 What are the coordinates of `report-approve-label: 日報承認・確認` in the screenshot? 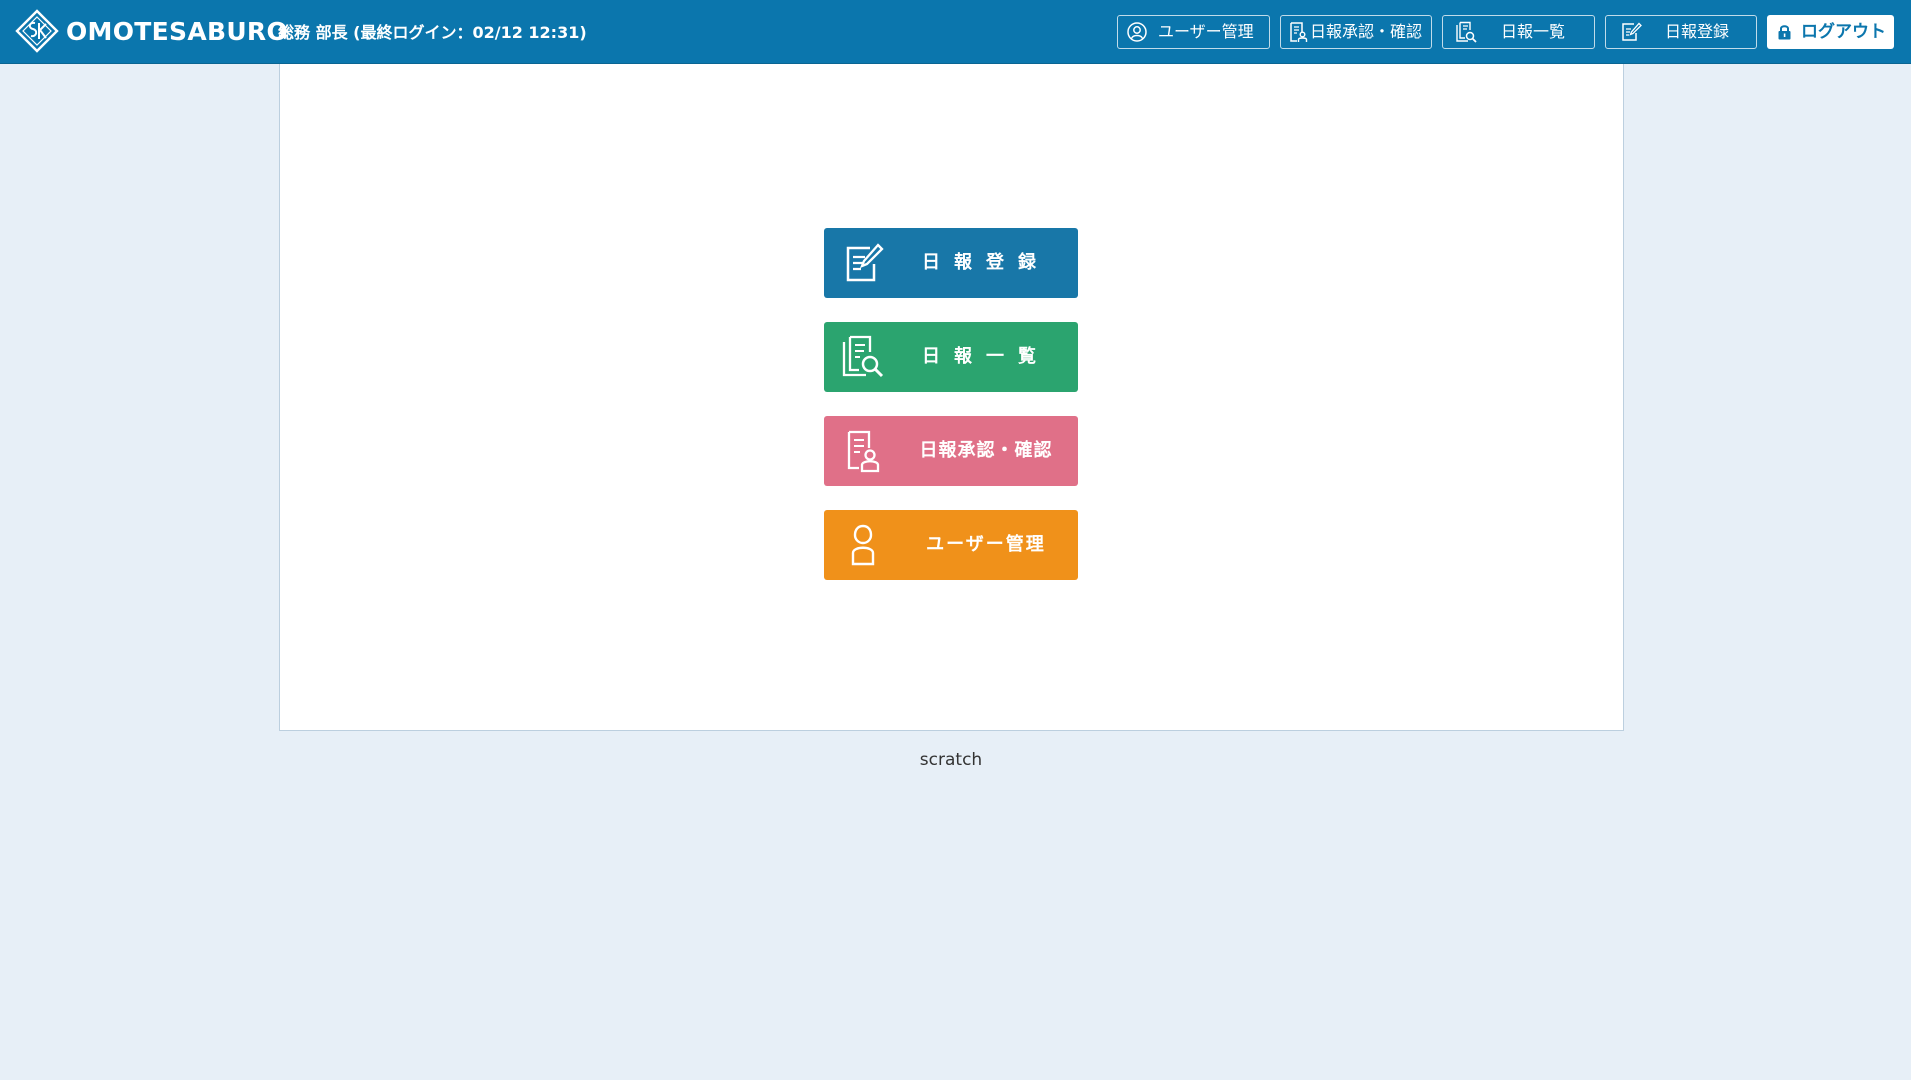 It's located at (986, 450).